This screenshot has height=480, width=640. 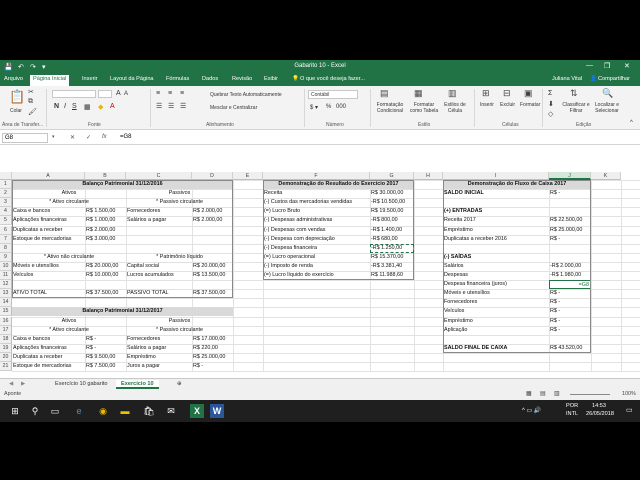 I want to click on tab-layout: Layout da Página, so click(x=132, y=79).